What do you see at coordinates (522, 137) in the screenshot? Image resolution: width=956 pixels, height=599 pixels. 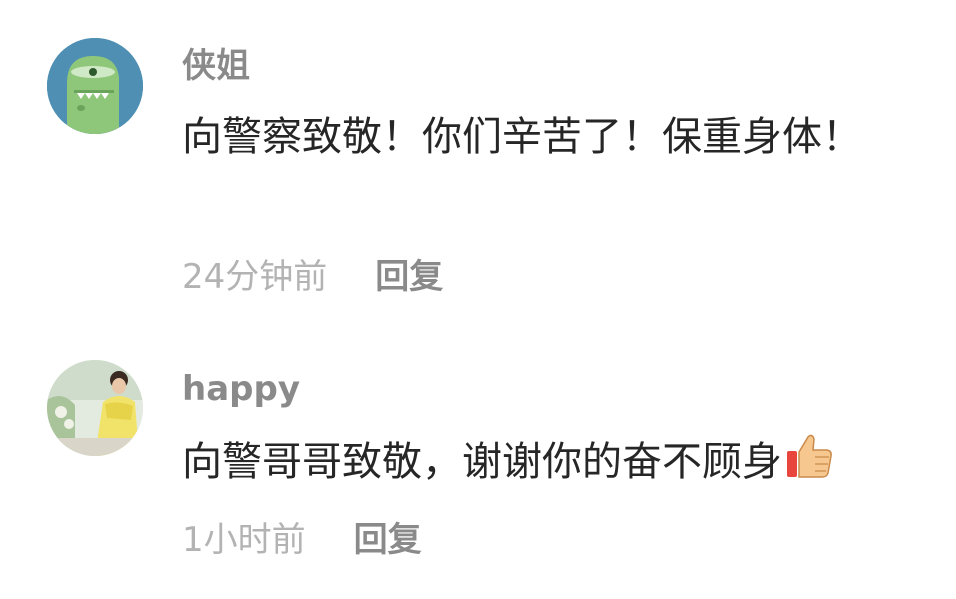 I see `comment-text: 向警察致敬！你们辛苦了！保重身体！` at bounding box center [522, 137].